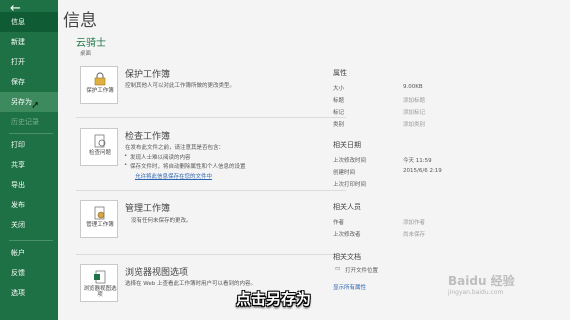 The height and width of the screenshot is (320, 570). Describe the element at coordinates (274, 299) in the screenshot. I see `tutorial-caption: 点击另存为` at that location.